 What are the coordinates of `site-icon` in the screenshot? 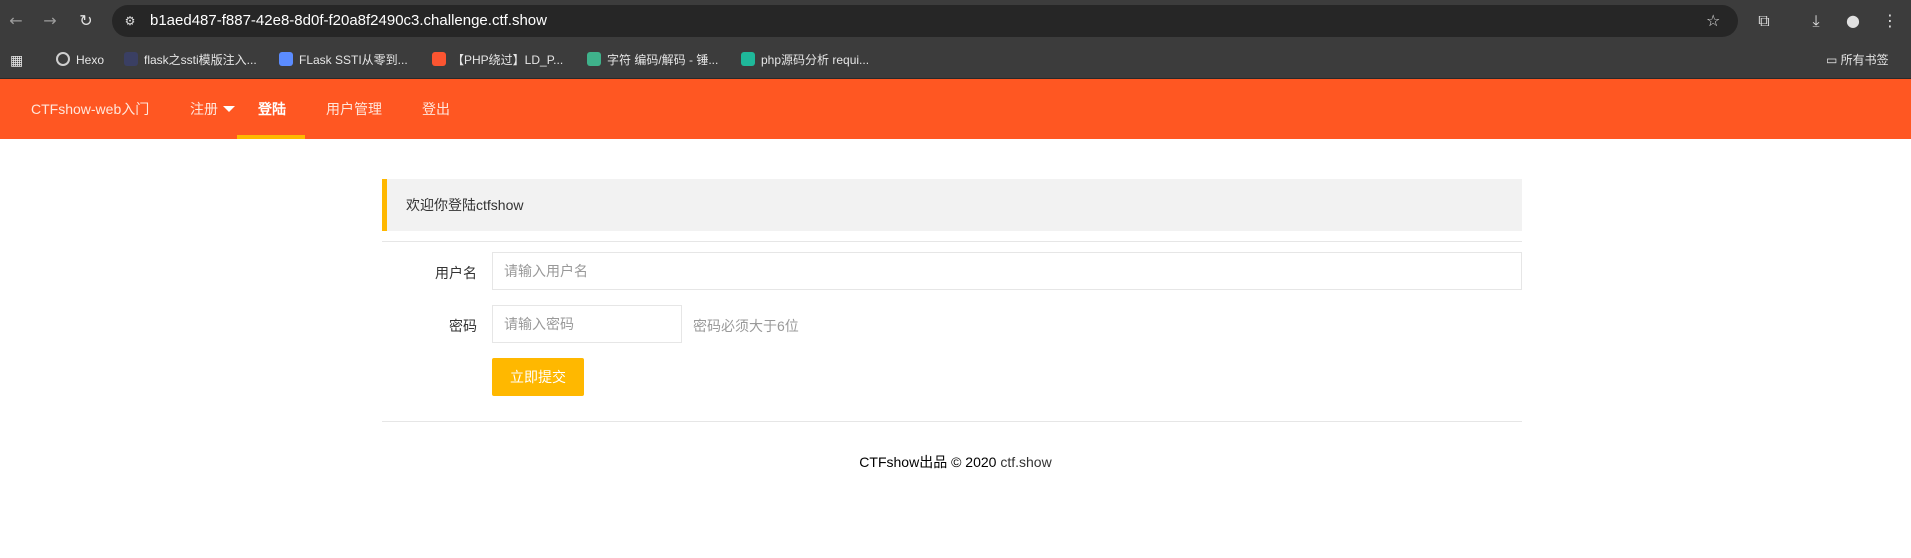 It's located at (131, 59).